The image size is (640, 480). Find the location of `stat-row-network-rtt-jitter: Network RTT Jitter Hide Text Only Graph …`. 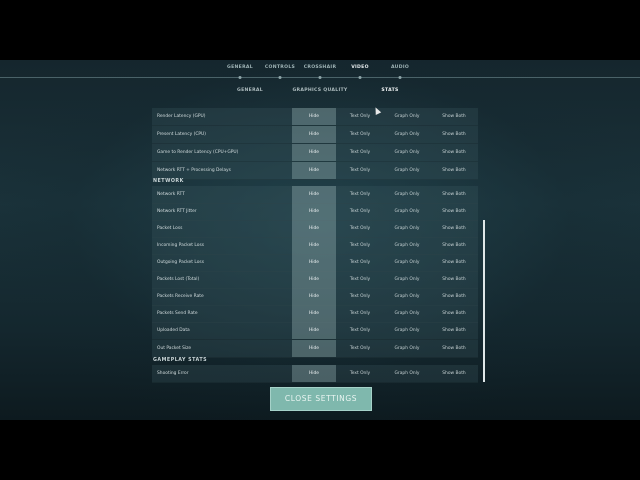

stat-row-network-rtt-jitter: Network RTT Jitter Hide Text Only Graph … is located at coordinates (315, 212).